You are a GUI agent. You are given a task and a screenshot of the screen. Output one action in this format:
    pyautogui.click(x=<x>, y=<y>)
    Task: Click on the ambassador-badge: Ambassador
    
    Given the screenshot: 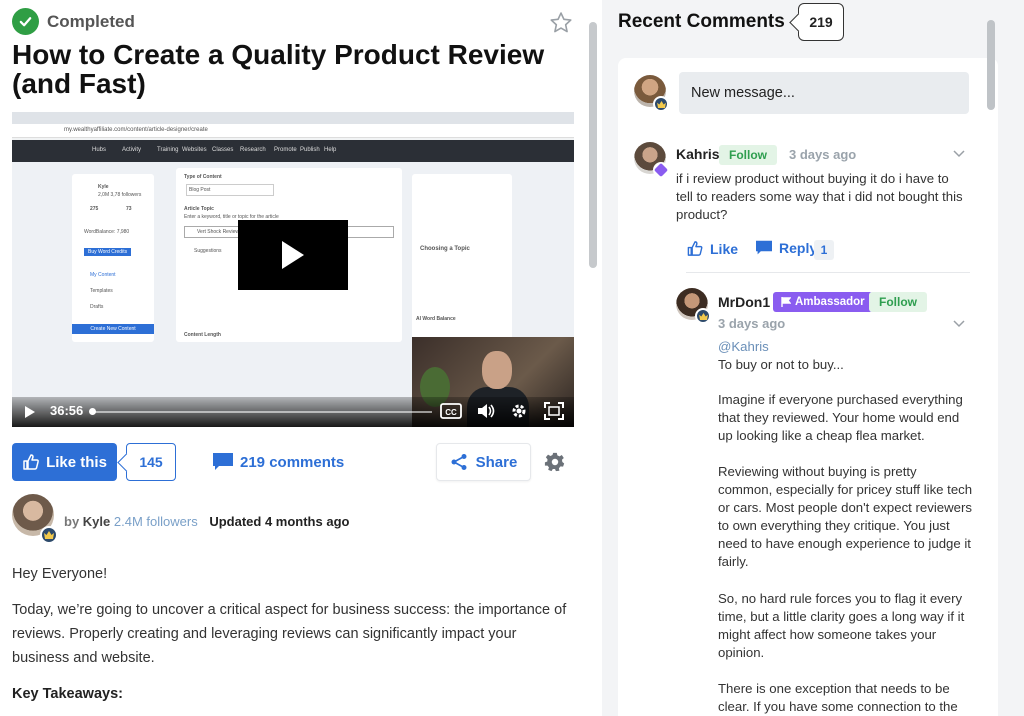 What is the action you would take?
    pyautogui.click(x=823, y=302)
    